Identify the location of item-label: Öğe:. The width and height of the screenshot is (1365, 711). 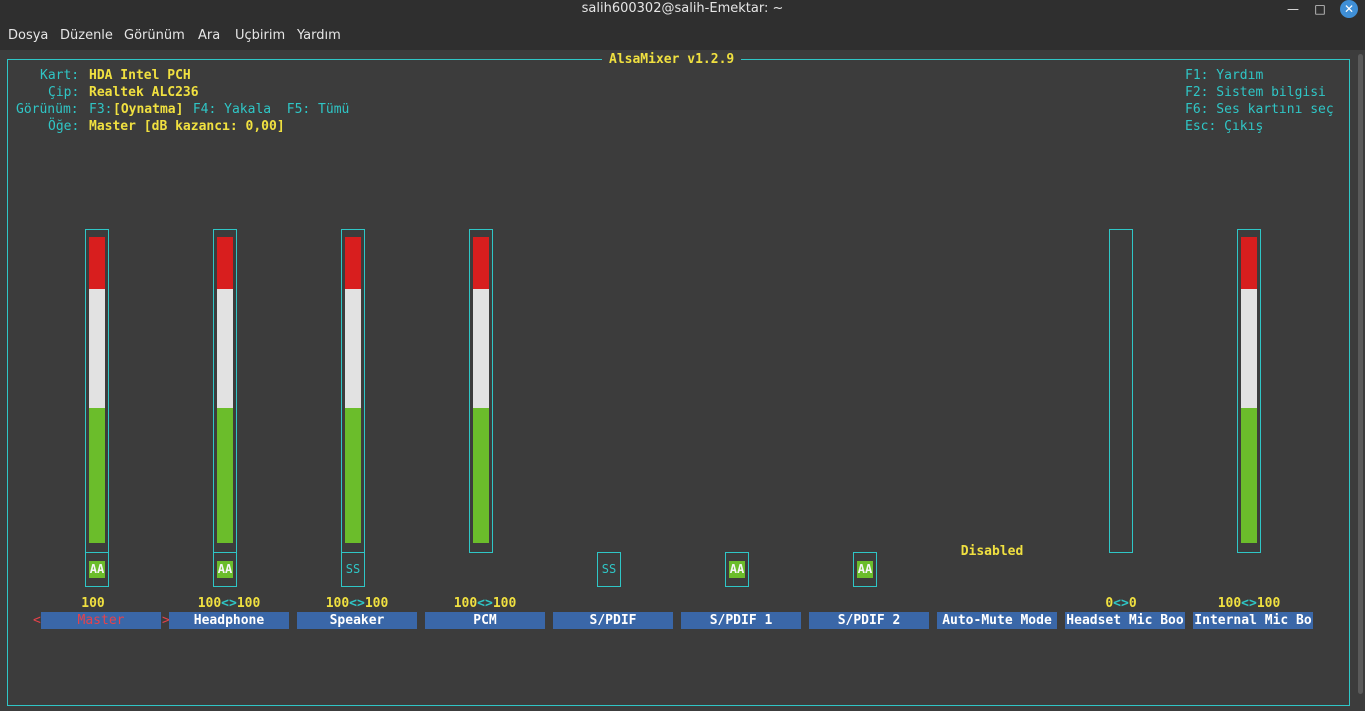
(64, 126).